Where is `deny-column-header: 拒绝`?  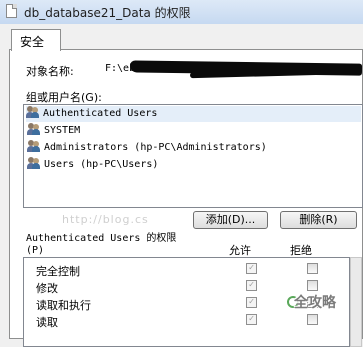
deny-column-header: 拒绝 is located at coordinates (301, 250).